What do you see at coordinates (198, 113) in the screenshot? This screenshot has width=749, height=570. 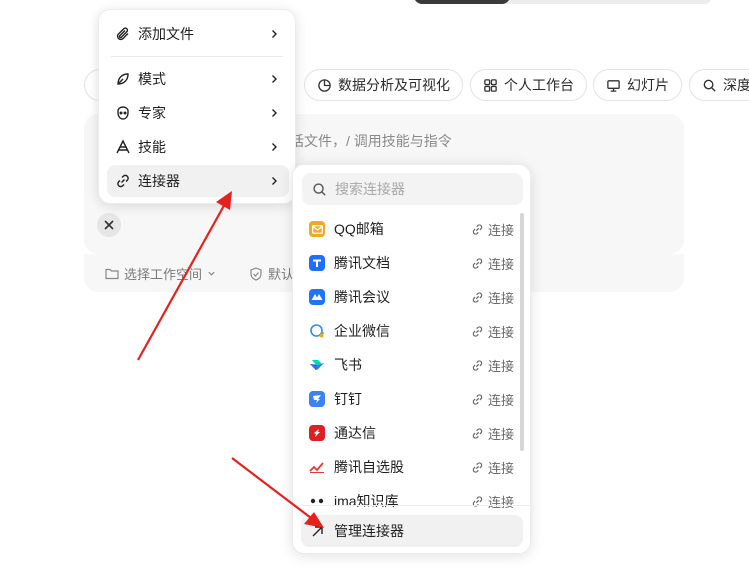 I see `menu-item-expert: 专家` at bounding box center [198, 113].